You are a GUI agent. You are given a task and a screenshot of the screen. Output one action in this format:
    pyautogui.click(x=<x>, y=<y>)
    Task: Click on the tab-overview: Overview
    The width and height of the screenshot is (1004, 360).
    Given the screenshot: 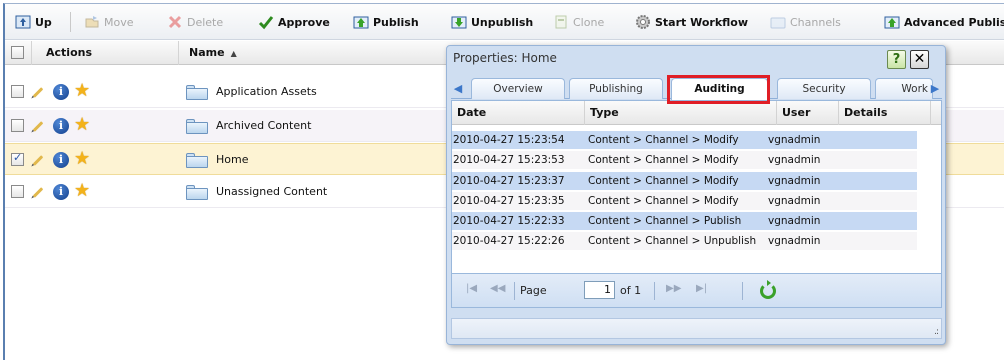 What is the action you would take?
    pyautogui.click(x=518, y=88)
    